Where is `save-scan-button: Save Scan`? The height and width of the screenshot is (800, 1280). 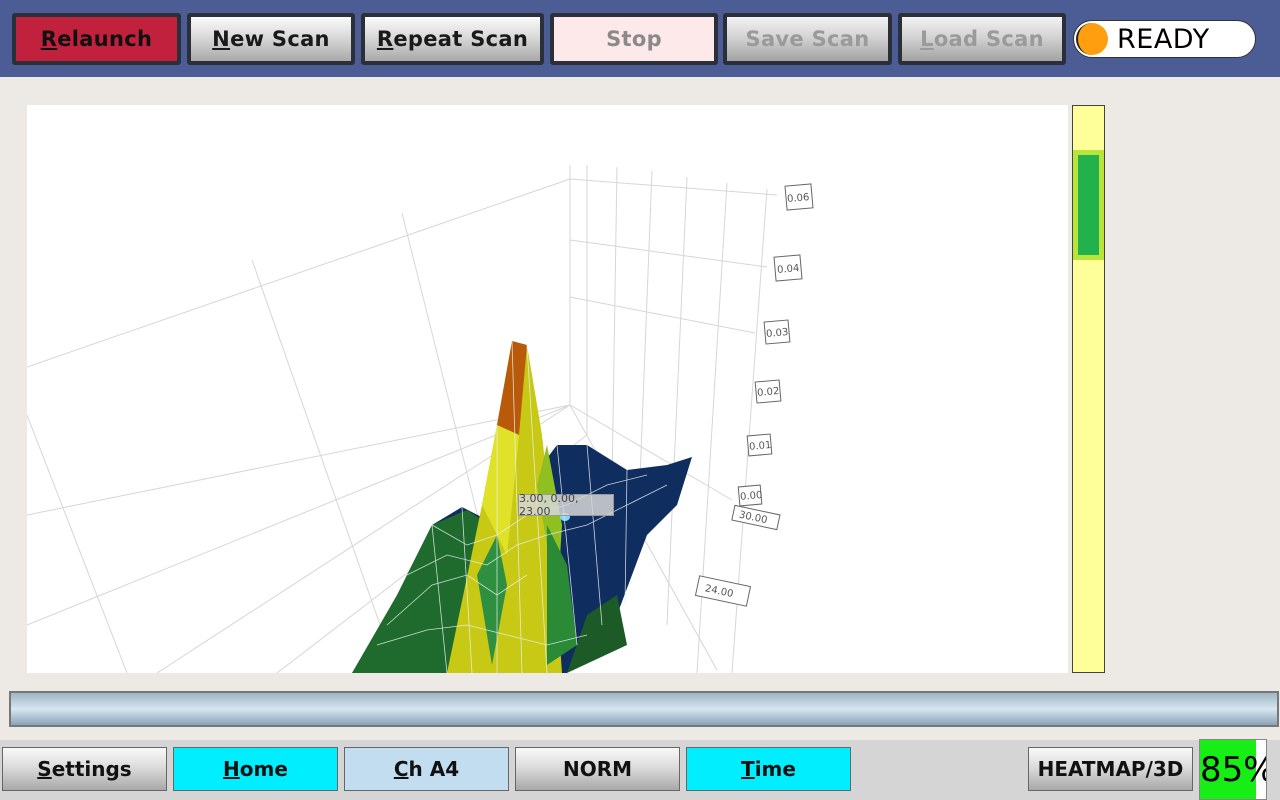
save-scan-button: Save Scan is located at coordinates (807, 39).